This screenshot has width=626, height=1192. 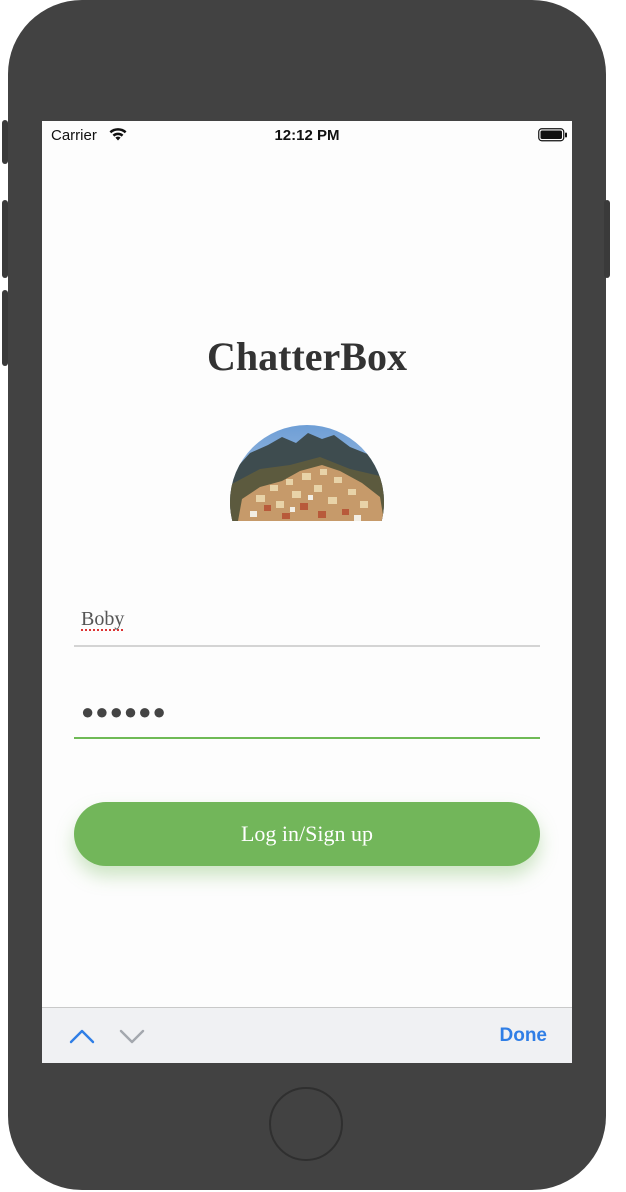 I want to click on silent-switch, so click(x=5, y=142).